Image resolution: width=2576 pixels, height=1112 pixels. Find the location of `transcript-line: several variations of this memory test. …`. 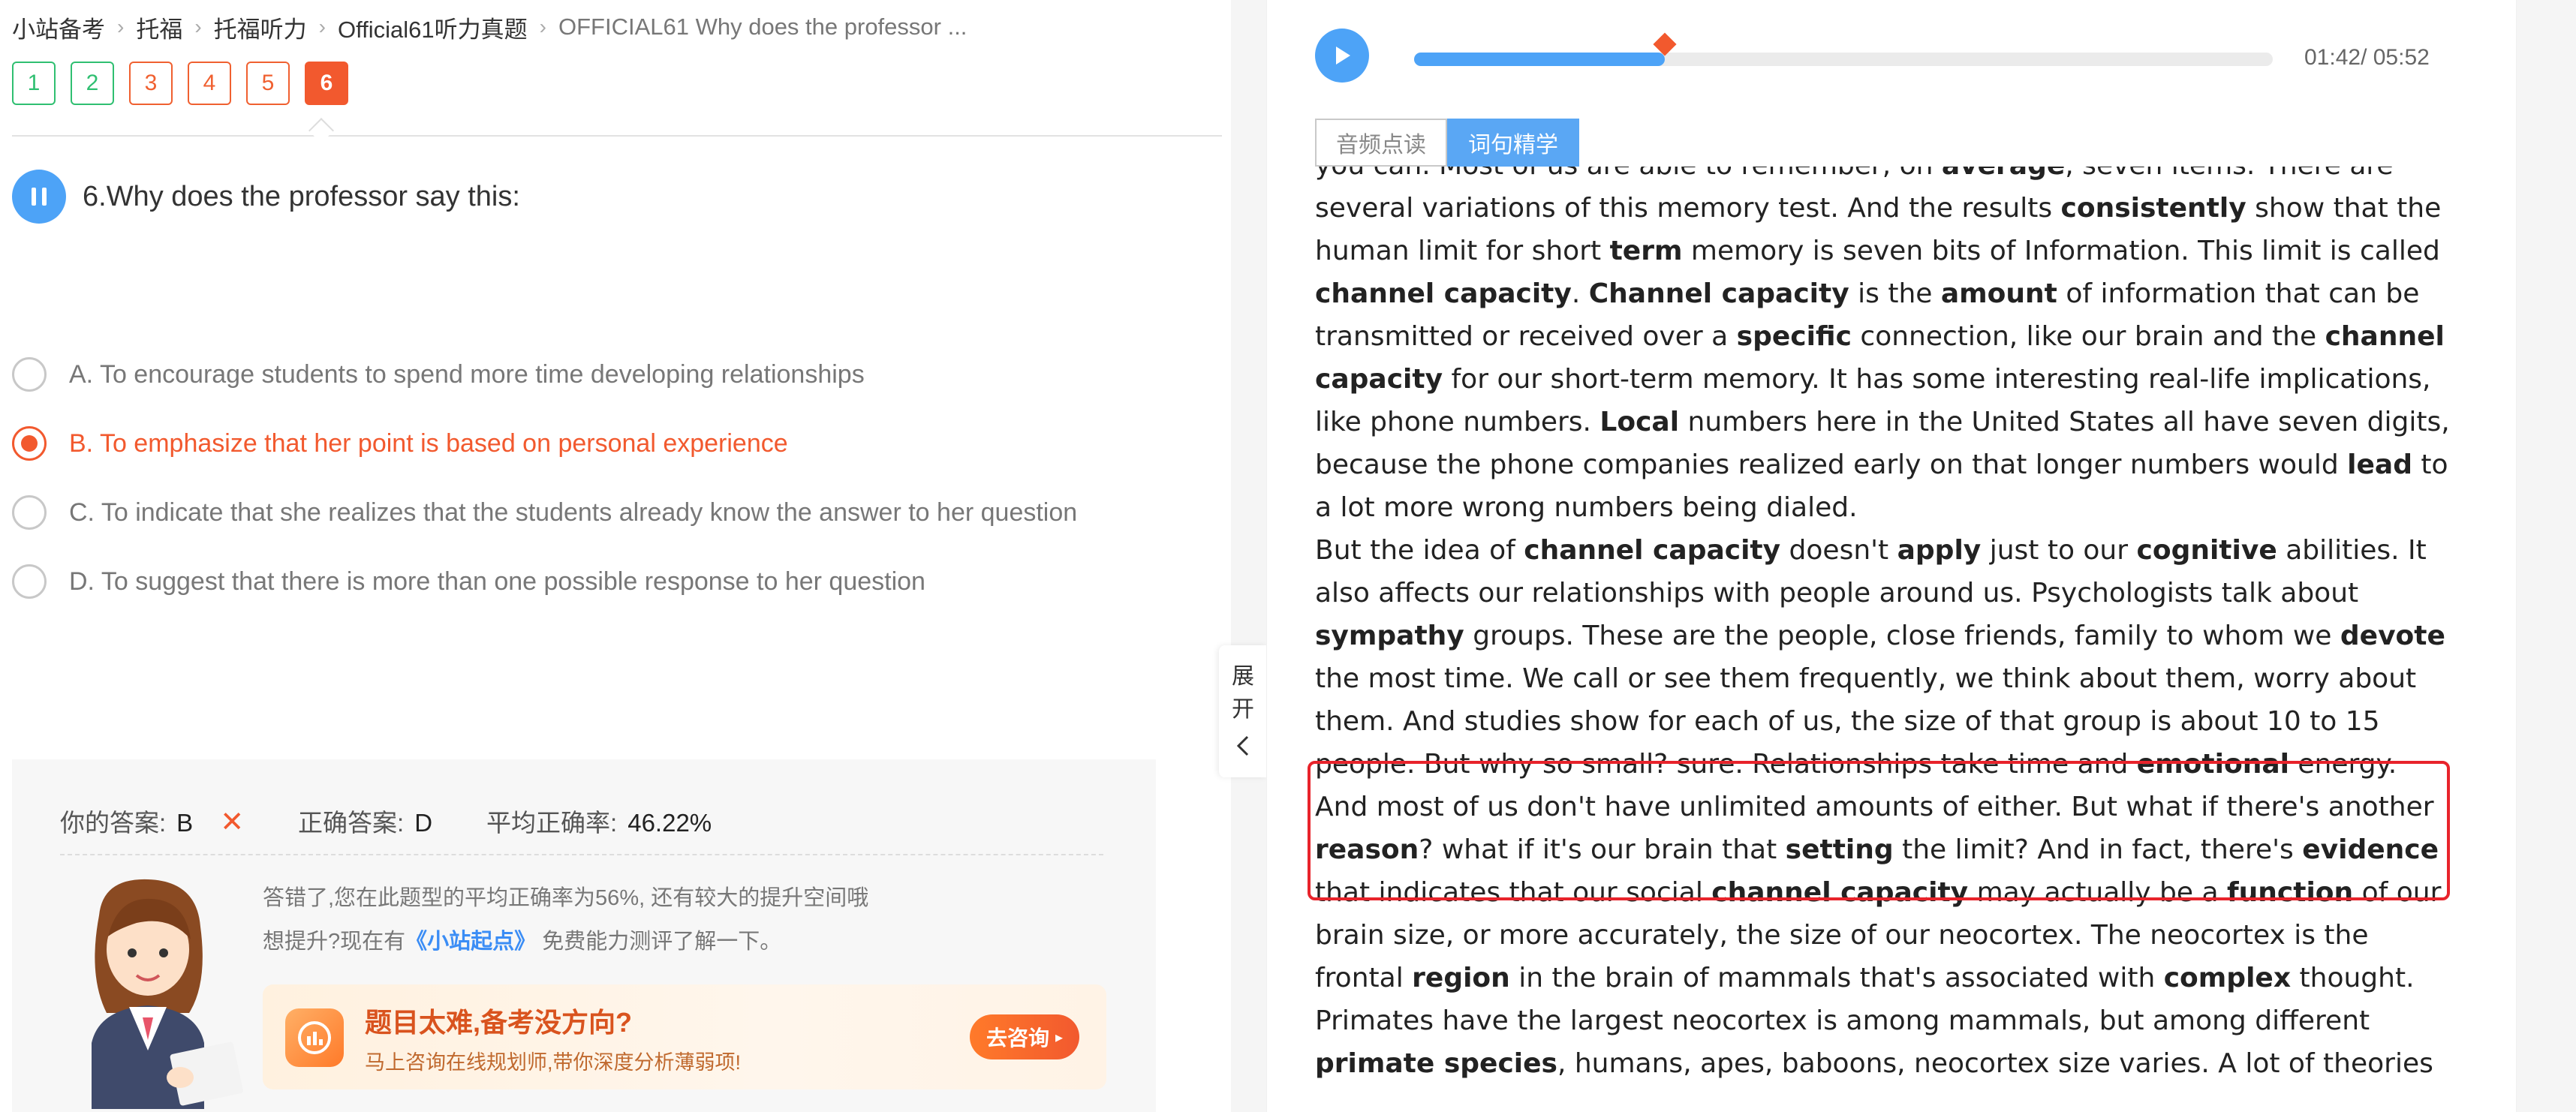

transcript-line: several variations of this memory test. … is located at coordinates (1908, 208).